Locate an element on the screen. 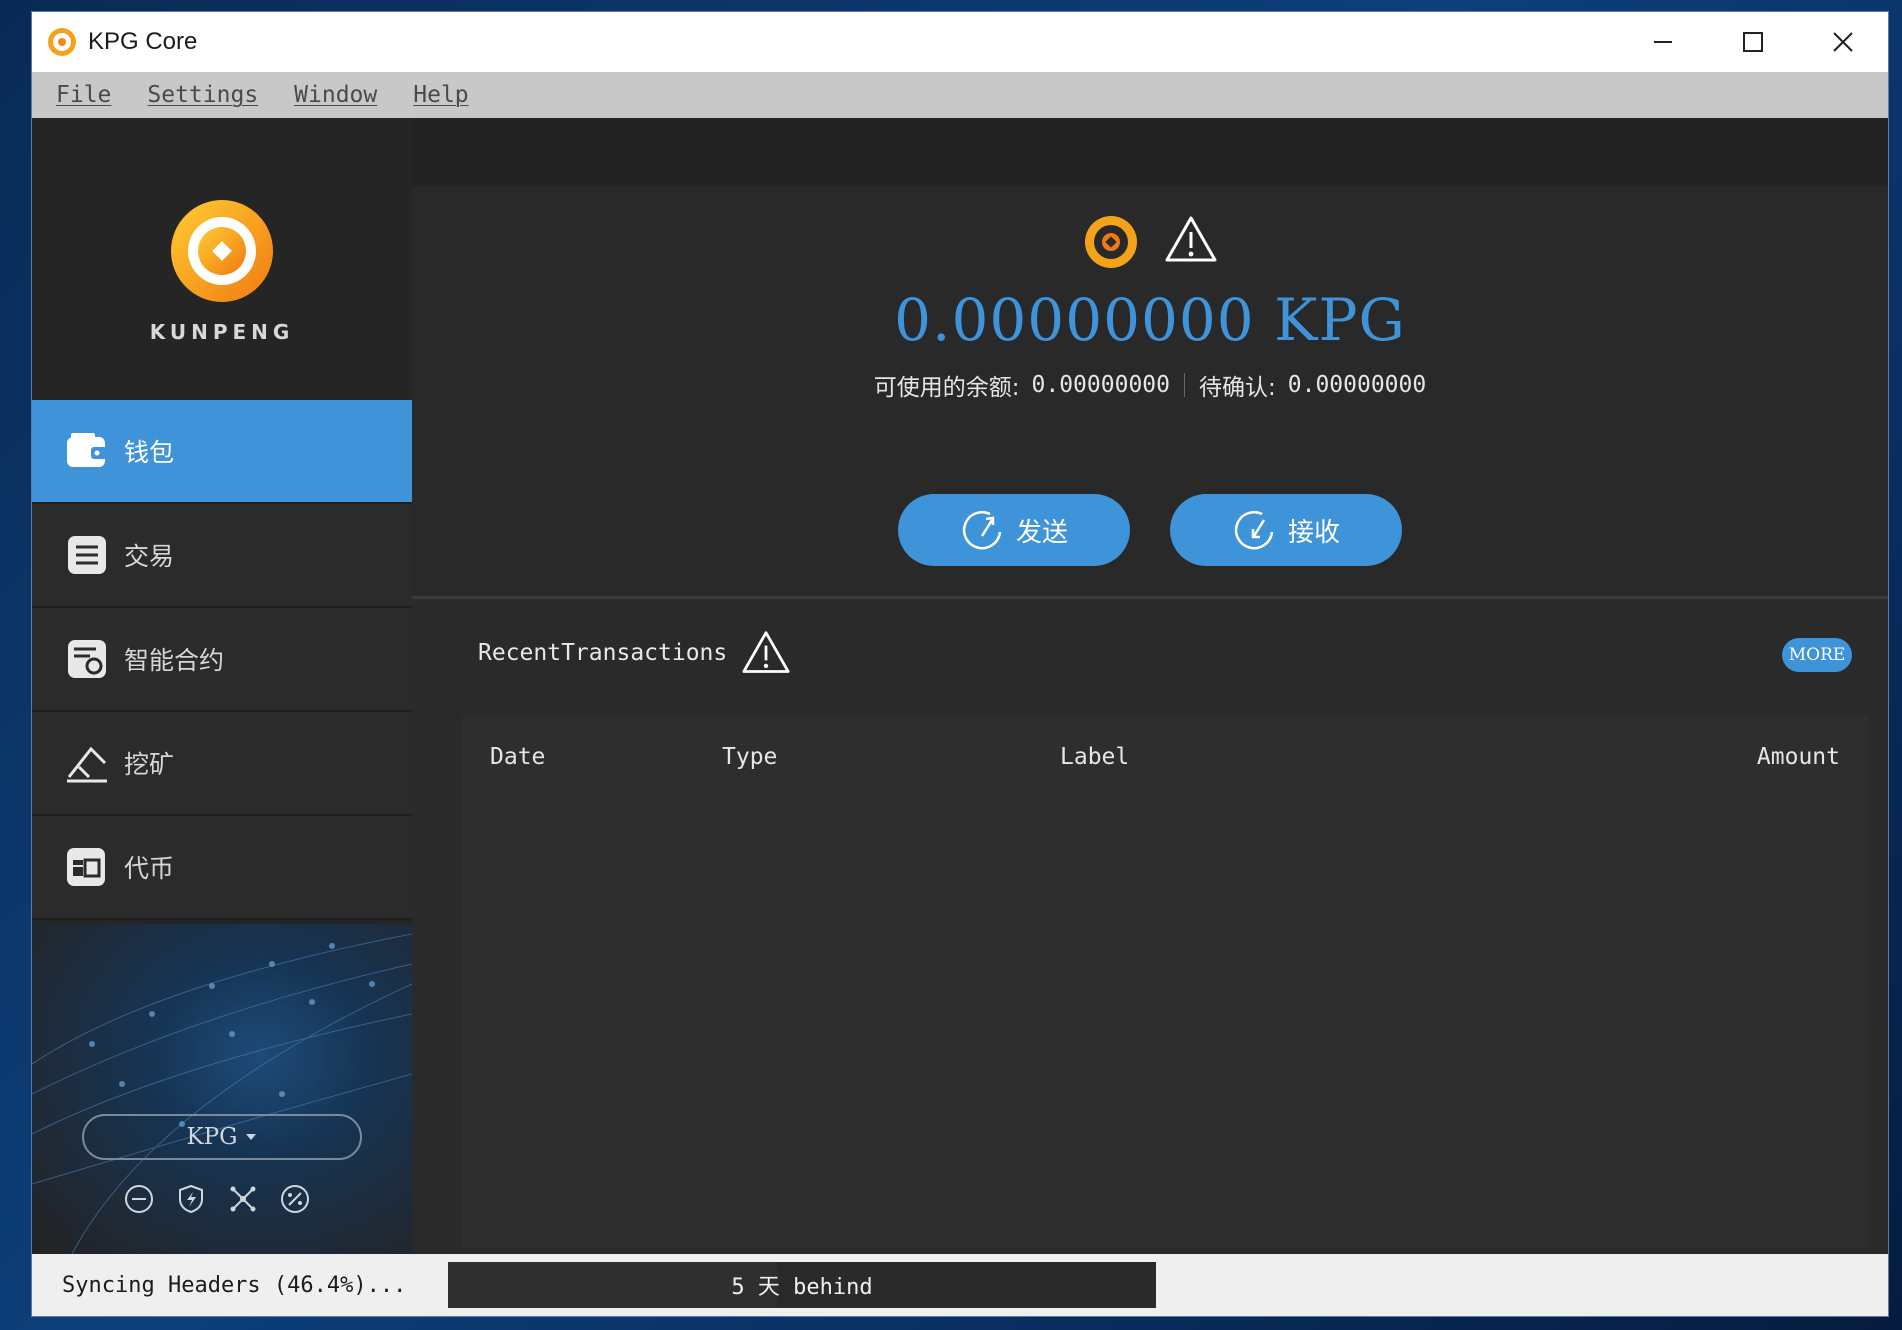 The width and height of the screenshot is (1902, 1330). close-icon is located at coordinates (1843, 42).